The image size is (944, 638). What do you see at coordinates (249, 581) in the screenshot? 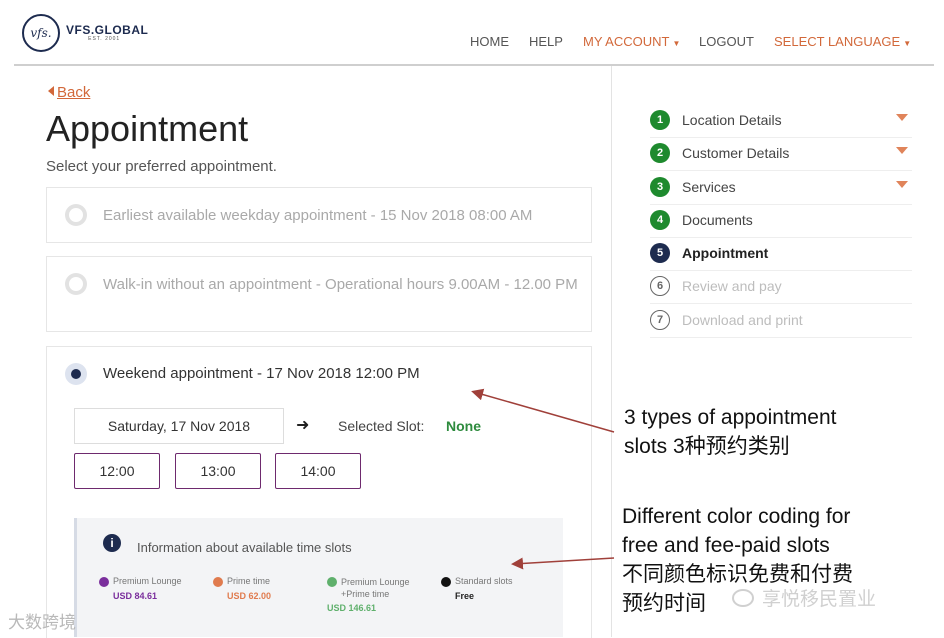
I see `legend-name: Prime time` at bounding box center [249, 581].